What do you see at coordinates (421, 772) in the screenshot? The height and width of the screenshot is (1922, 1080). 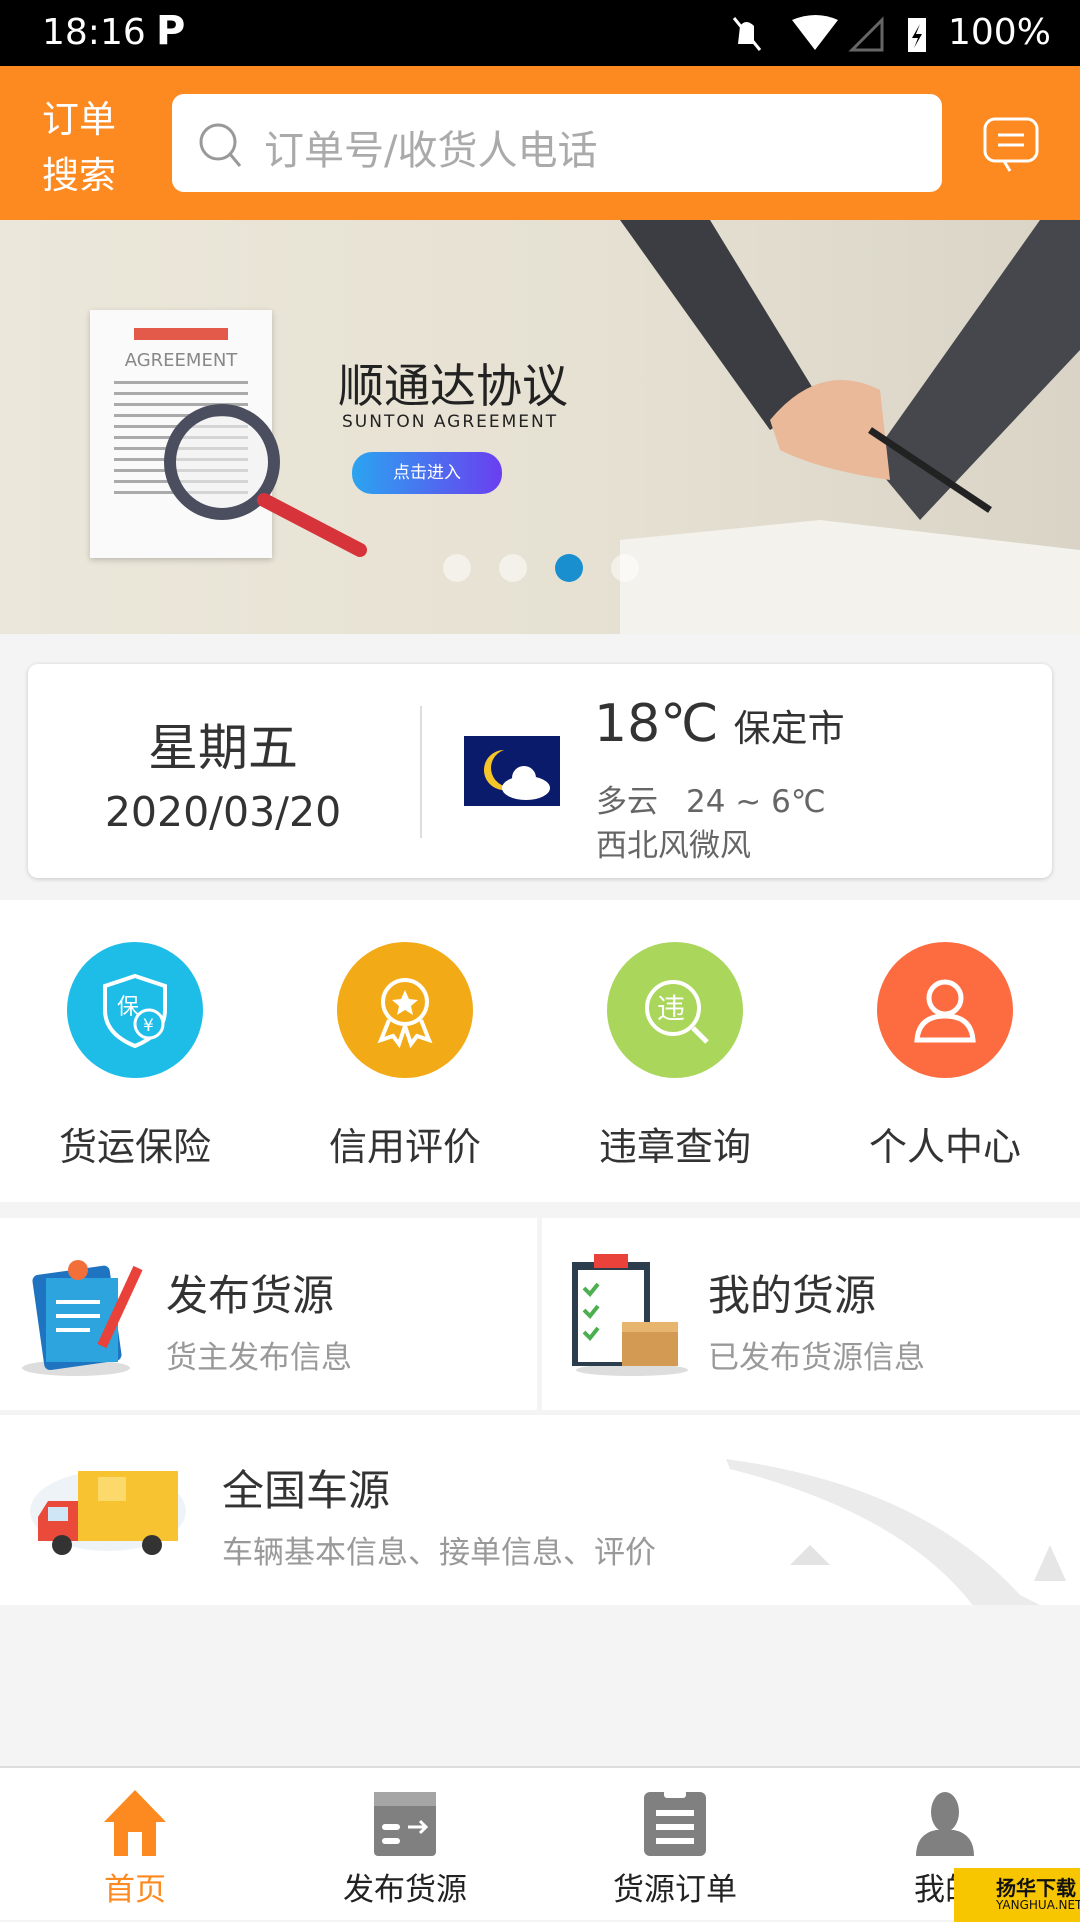 I see `divider` at bounding box center [421, 772].